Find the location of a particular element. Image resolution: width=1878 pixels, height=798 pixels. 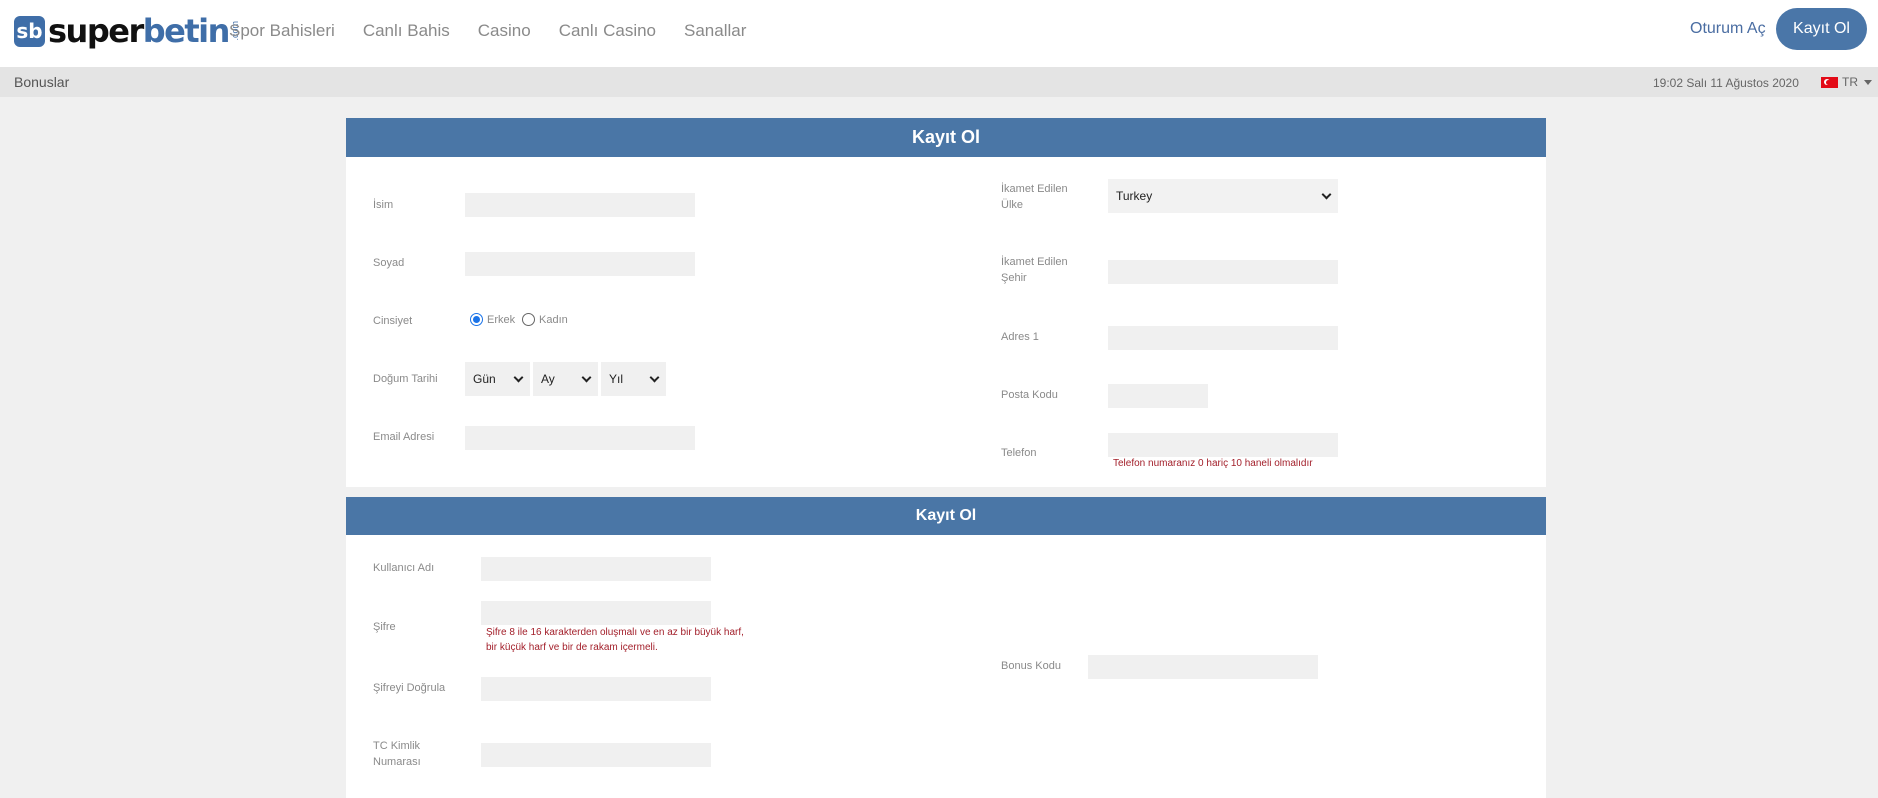

city-label-line2: Şehir is located at coordinates (1014, 278).